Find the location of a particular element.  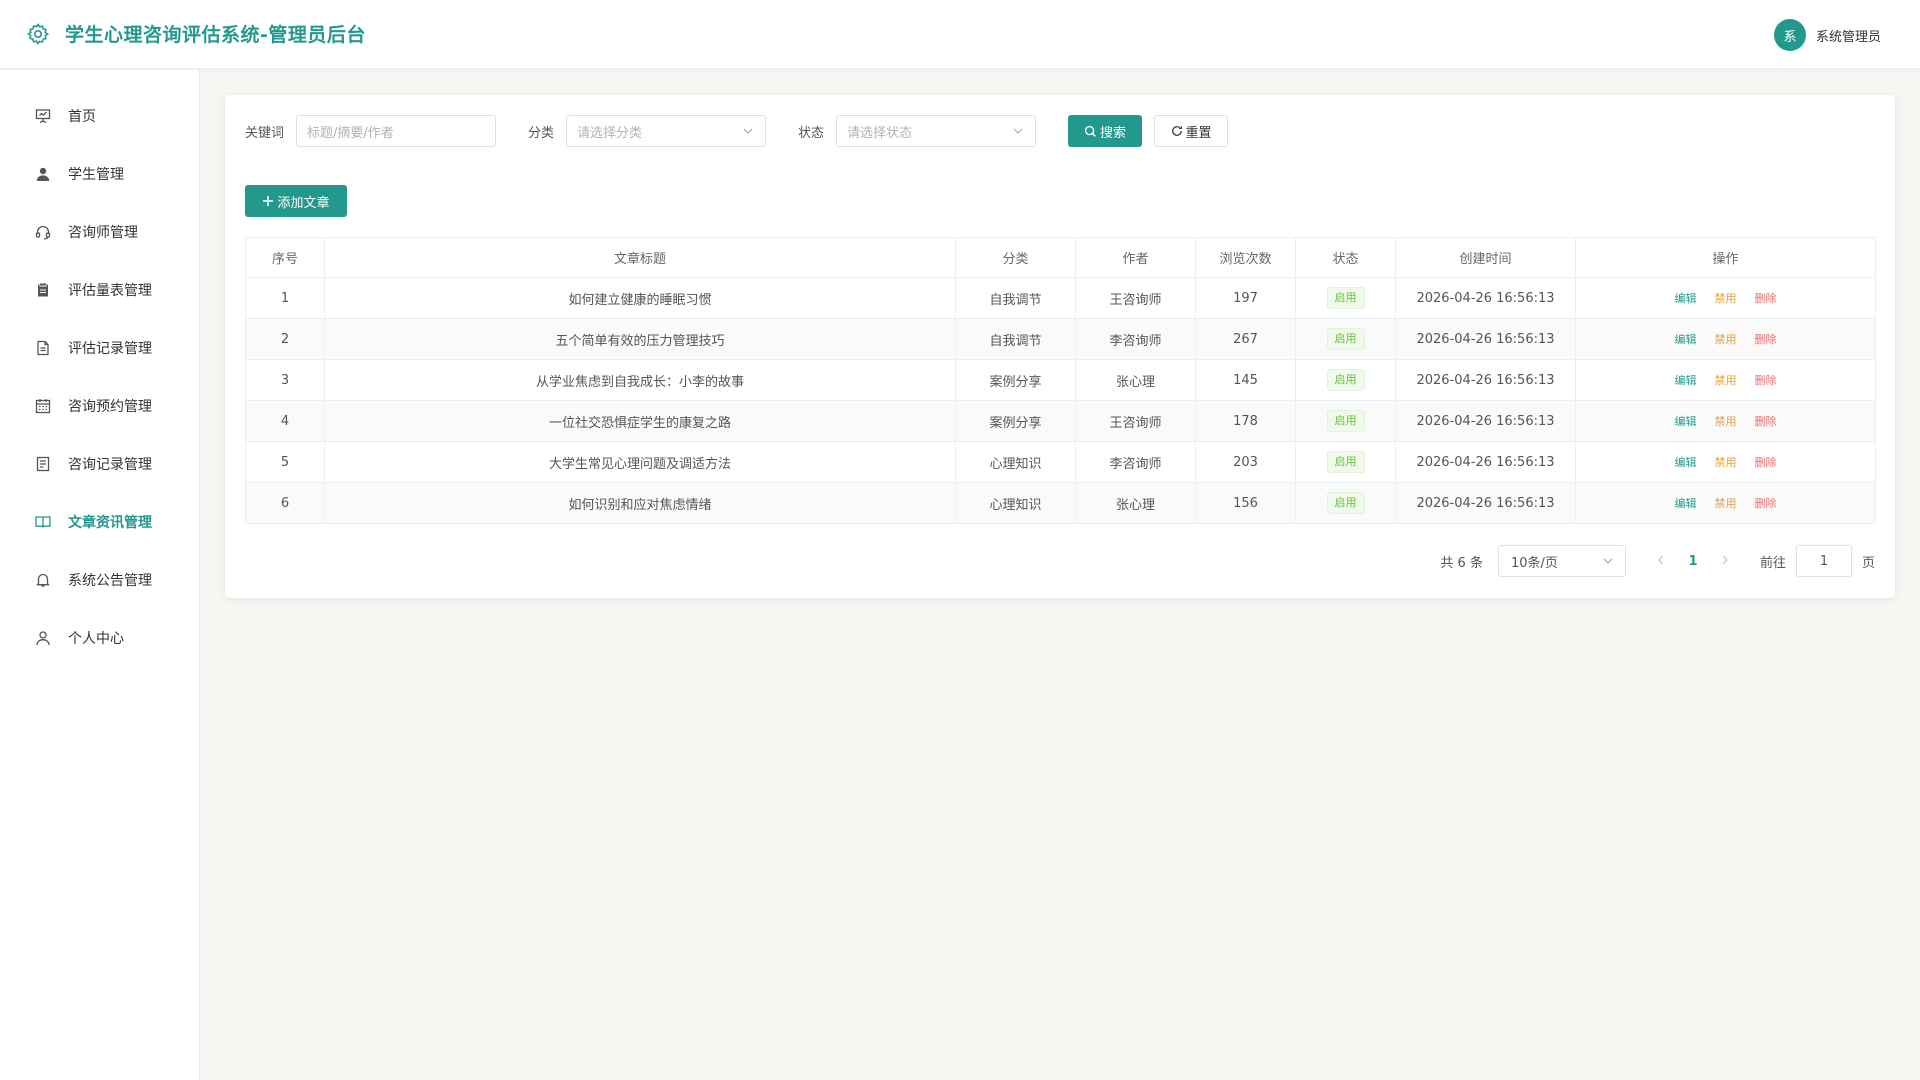

sidebar-item-assessment-records: 评估记录管理 is located at coordinates (99, 348).